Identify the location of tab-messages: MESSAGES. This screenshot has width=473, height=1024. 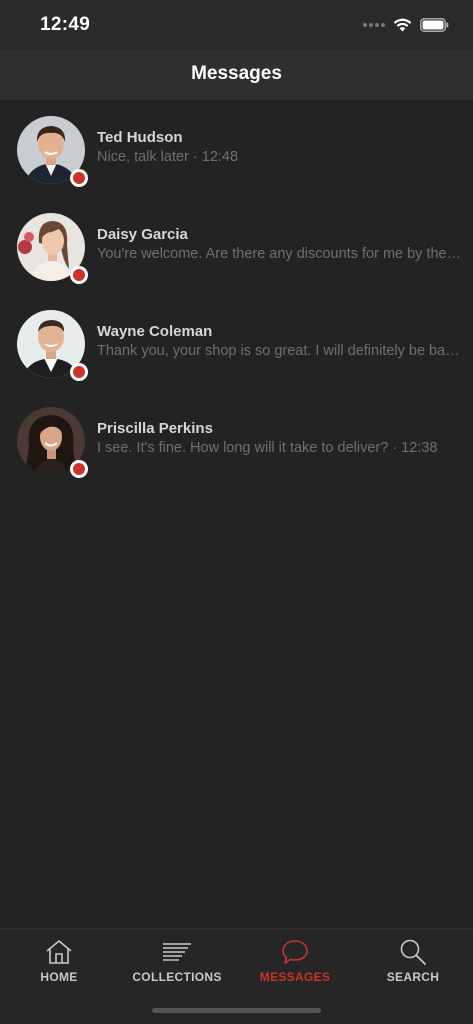
(295, 961).